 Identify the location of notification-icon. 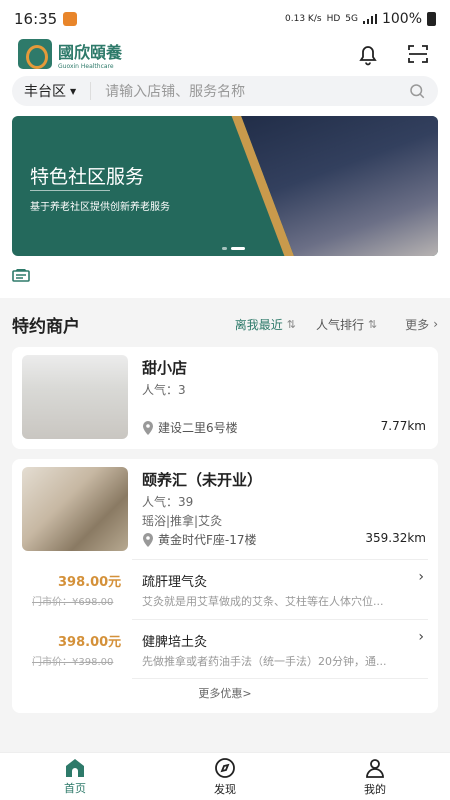
(70, 19).